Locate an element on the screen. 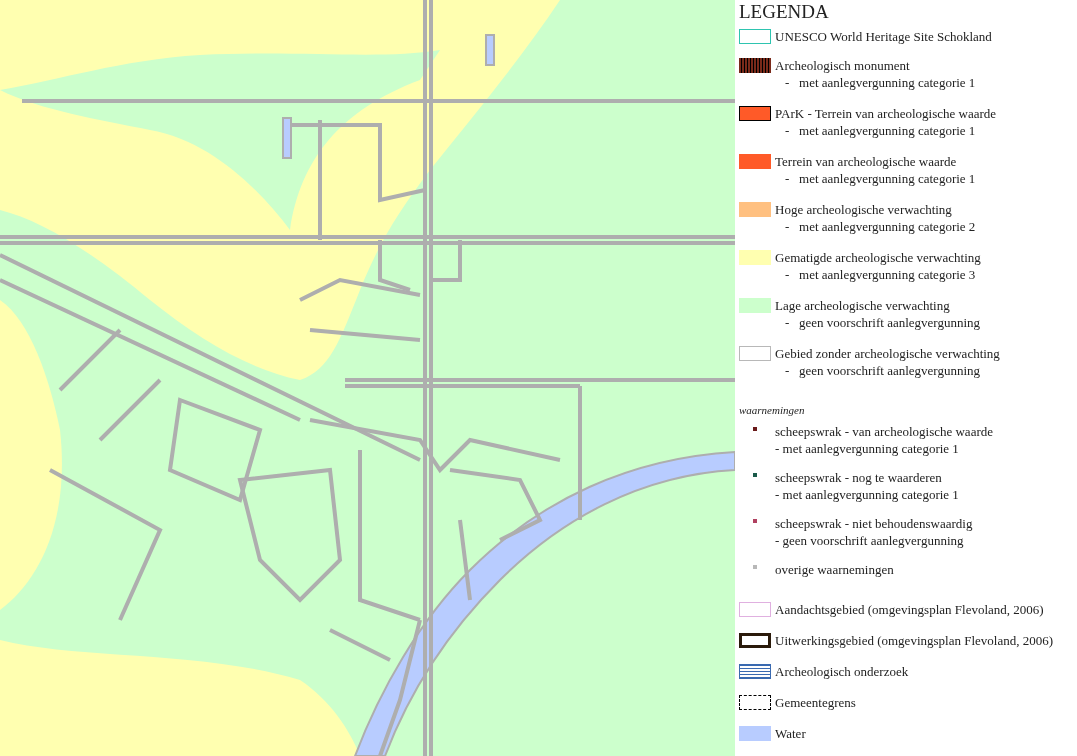 The width and height of the screenshot is (1077, 756). legend-label: Water is located at coordinates (790, 733).